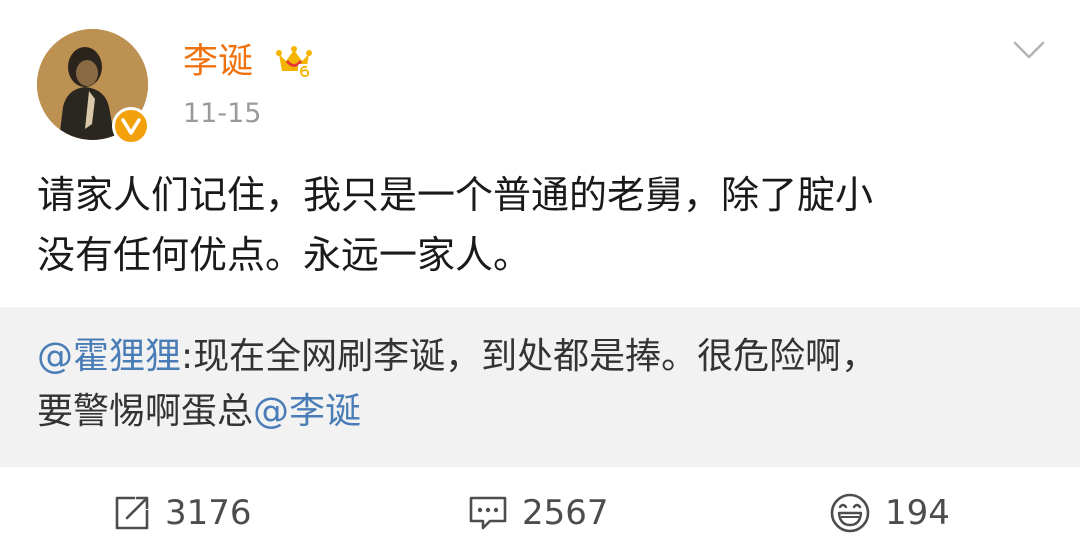  What do you see at coordinates (542, 411) in the screenshot?
I see `repost-line: 要警惕啊蛋总@李诞` at bounding box center [542, 411].